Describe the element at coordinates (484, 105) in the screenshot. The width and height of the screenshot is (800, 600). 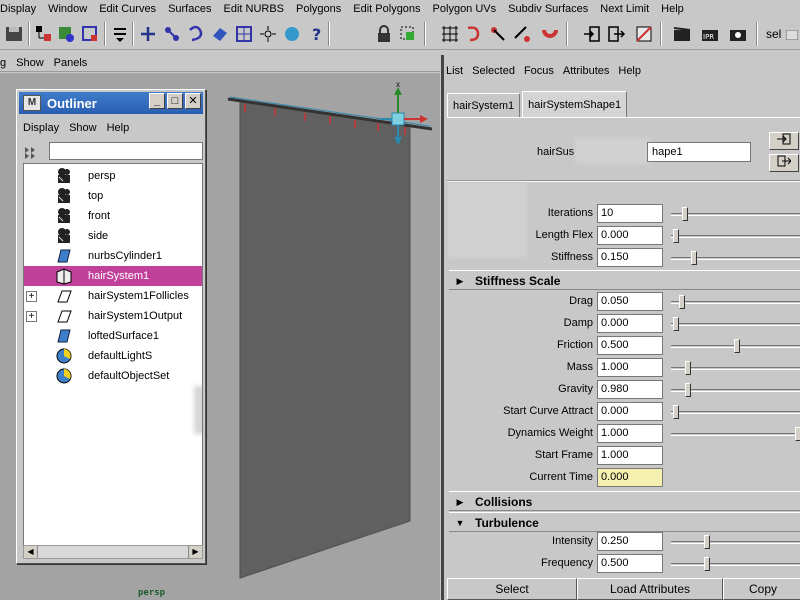
I see `tab-hairsystem1: hairSystem1` at that location.